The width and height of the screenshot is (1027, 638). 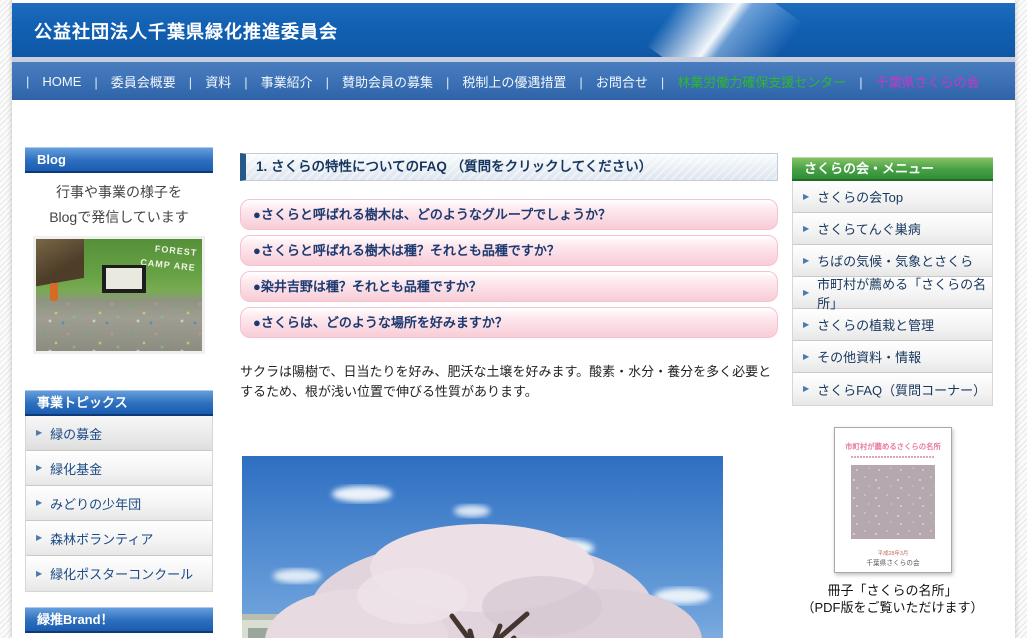 I want to click on topics-item-poster-contest: ▶ 緑化ポスターコンクール, so click(x=119, y=573).